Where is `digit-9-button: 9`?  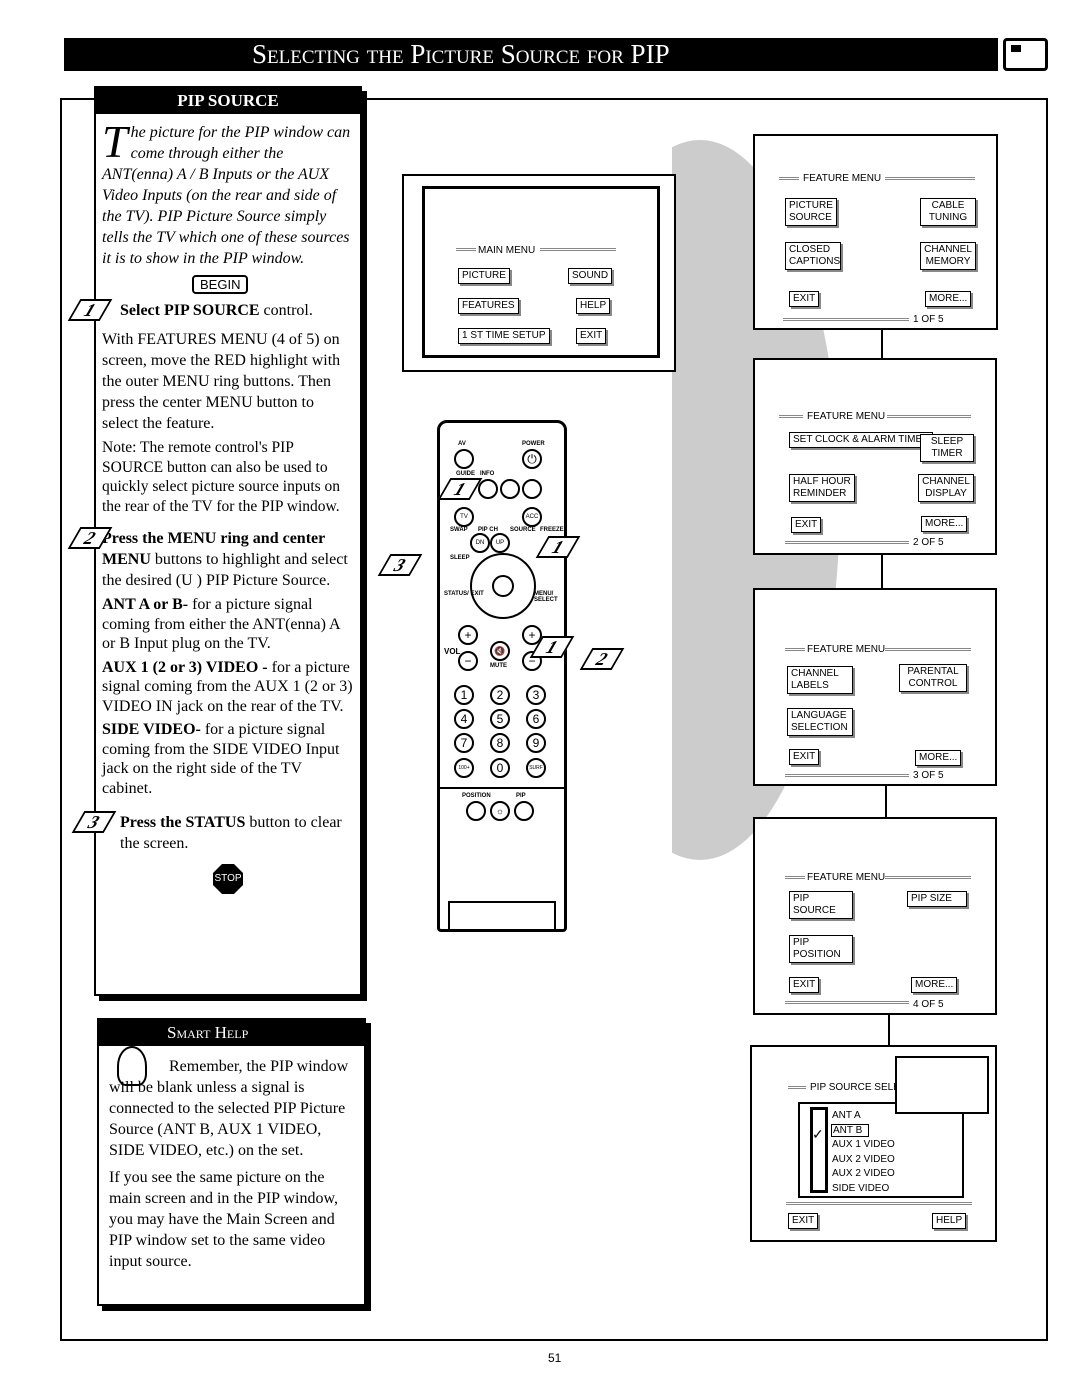
digit-9-button: 9 is located at coordinates (536, 743).